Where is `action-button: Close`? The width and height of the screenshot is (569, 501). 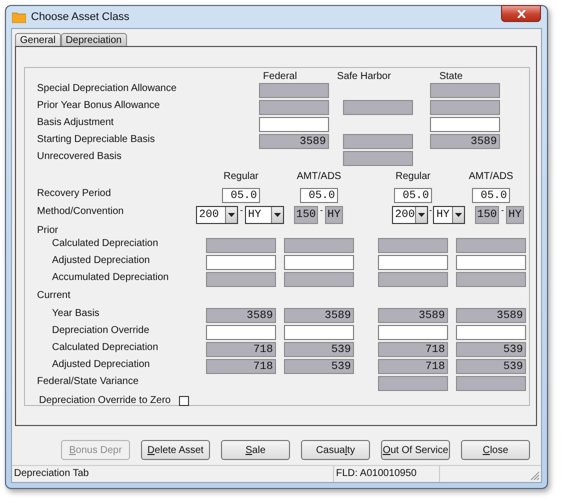 action-button: Close is located at coordinates (495, 450).